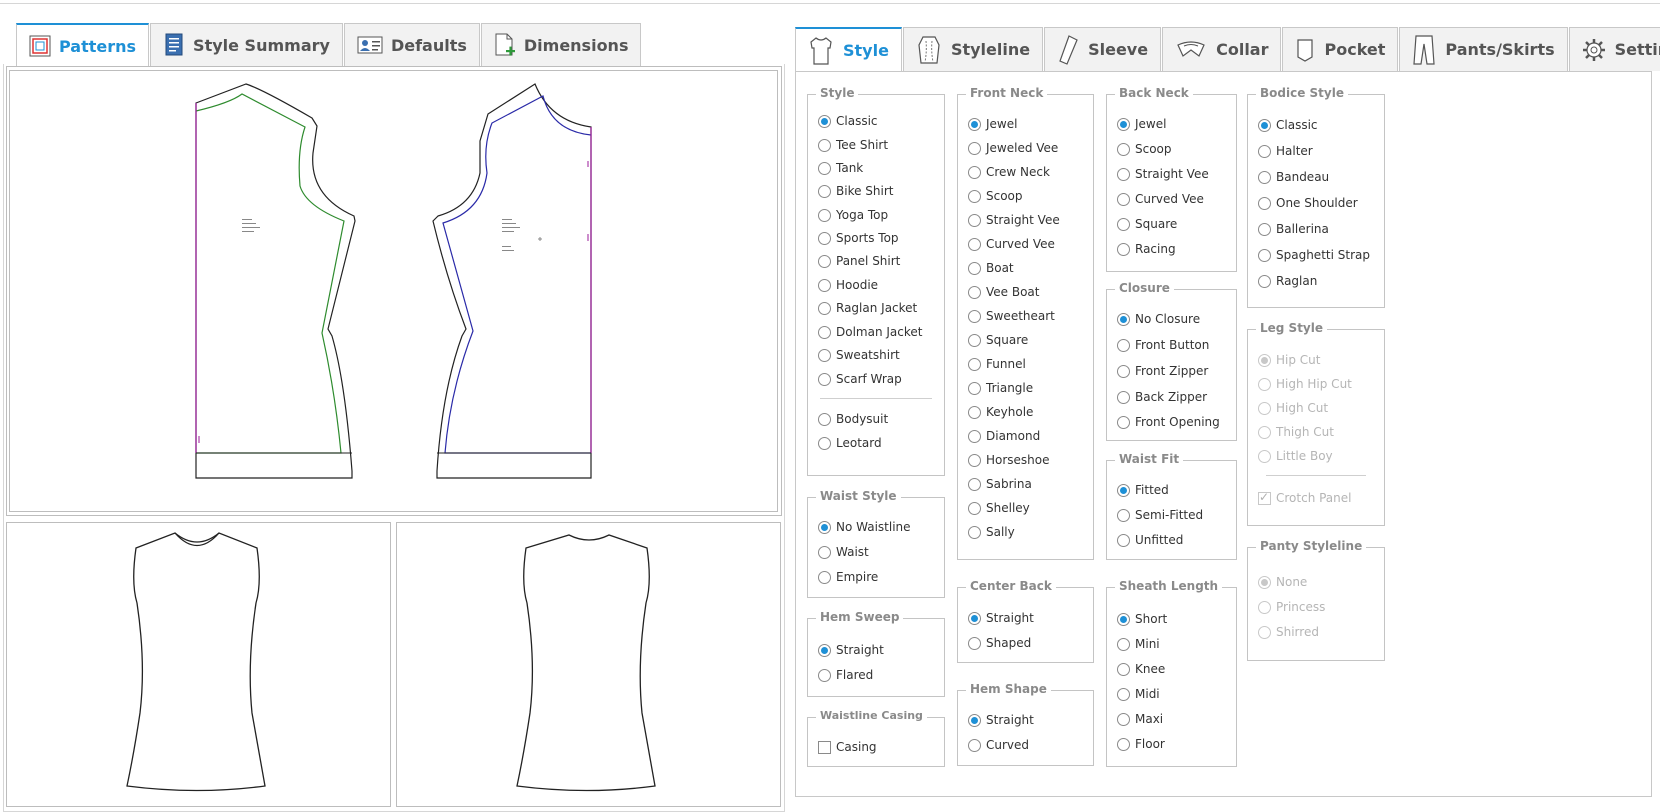 The image size is (1660, 812). I want to click on style-option-bike-shirt: Bike Shirt, so click(855, 191).